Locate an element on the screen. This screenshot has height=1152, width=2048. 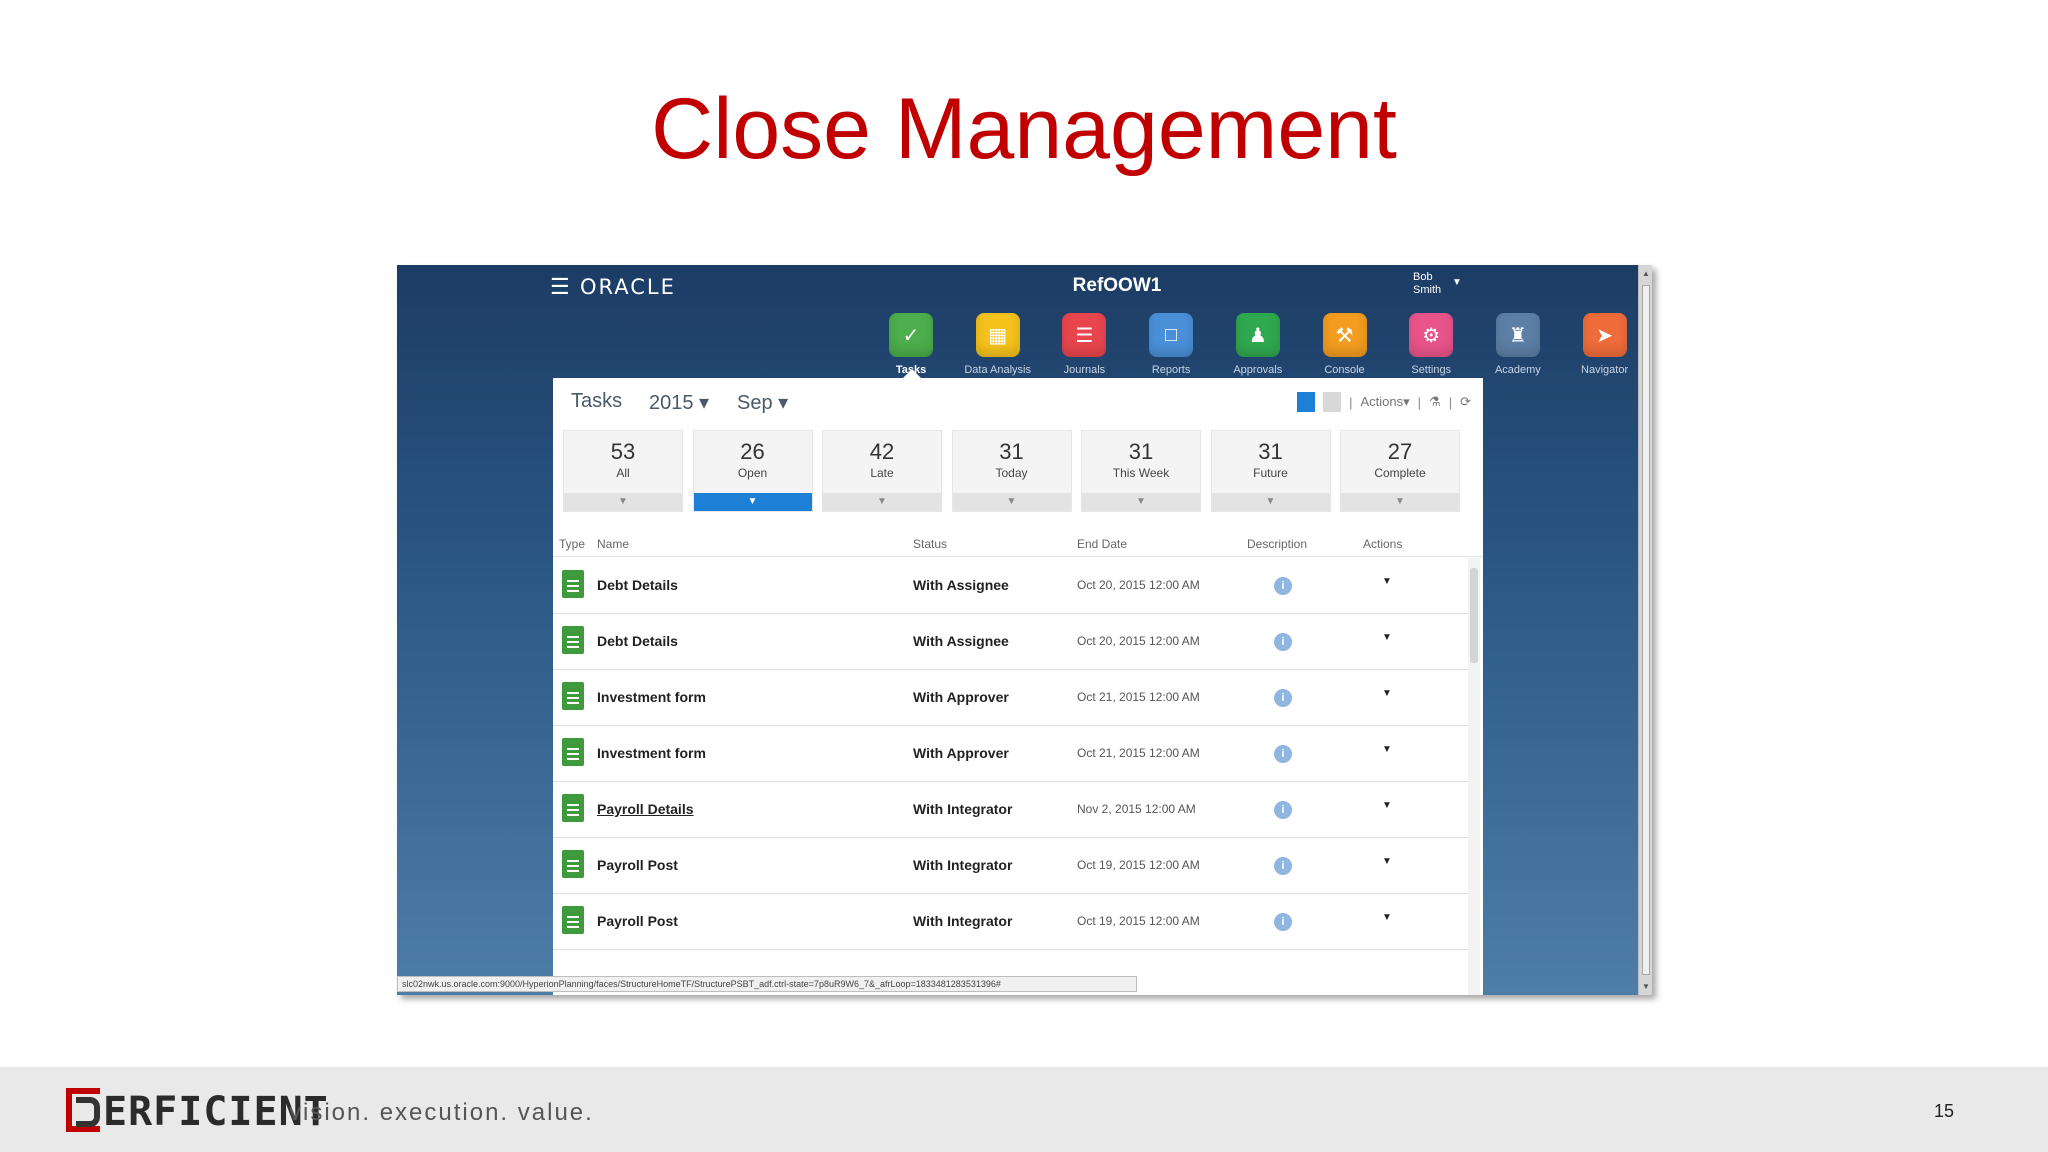
task-end-date: Oct 19, 2015 12:00 AM is located at coordinates (1138, 865).